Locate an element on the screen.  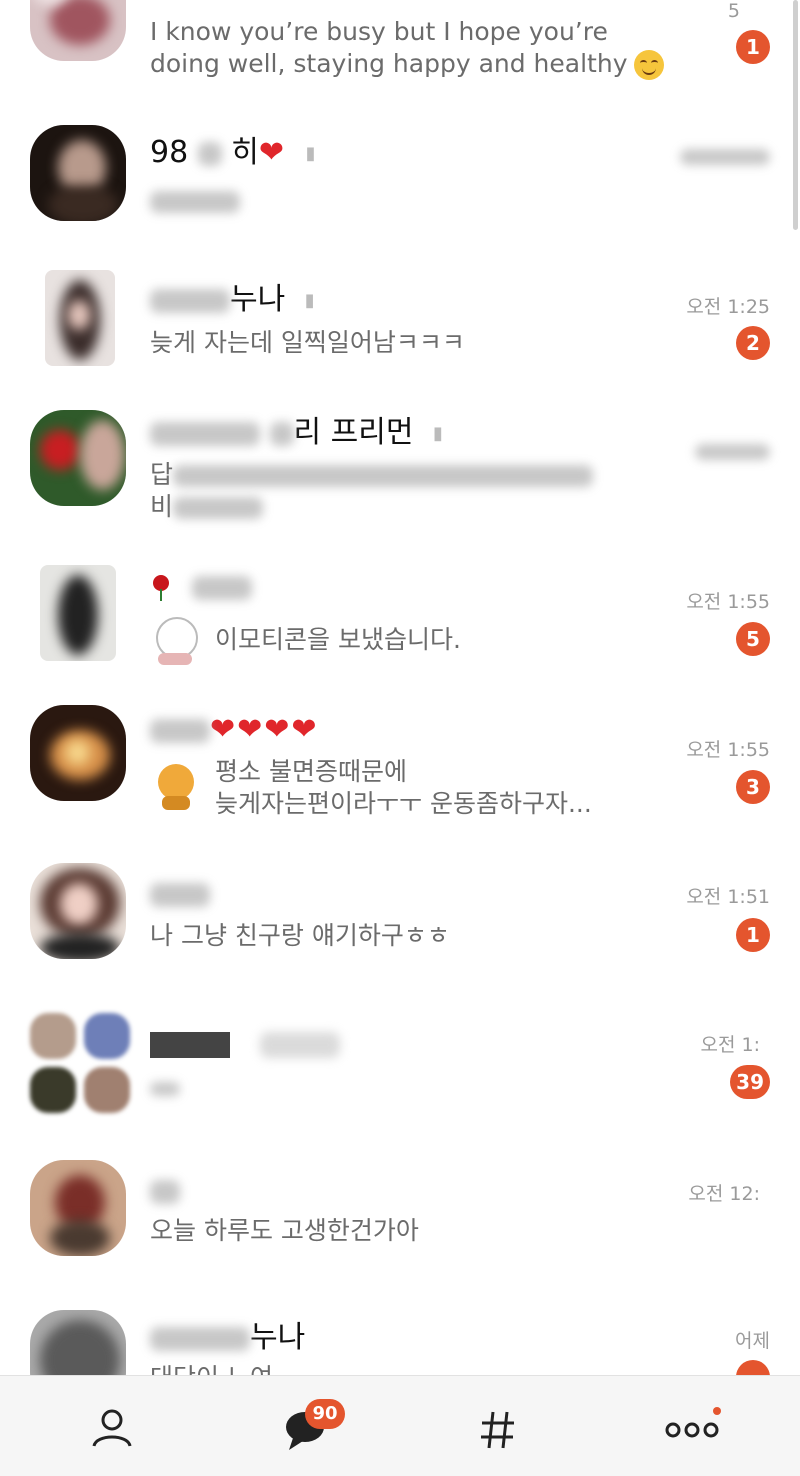
scrollbar is located at coordinates (795, 115).